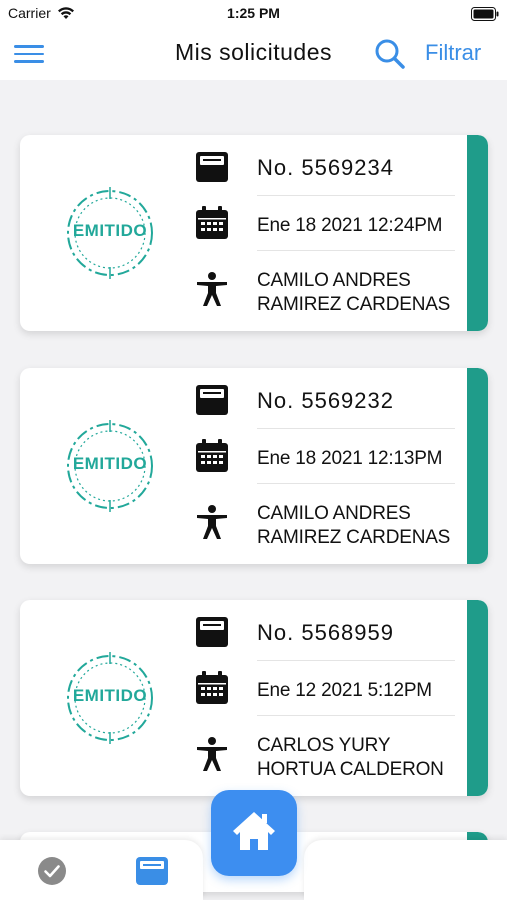 The width and height of the screenshot is (507, 900). Describe the element at coordinates (485, 14) in the screenshot. I see `battery-icon` at that location.